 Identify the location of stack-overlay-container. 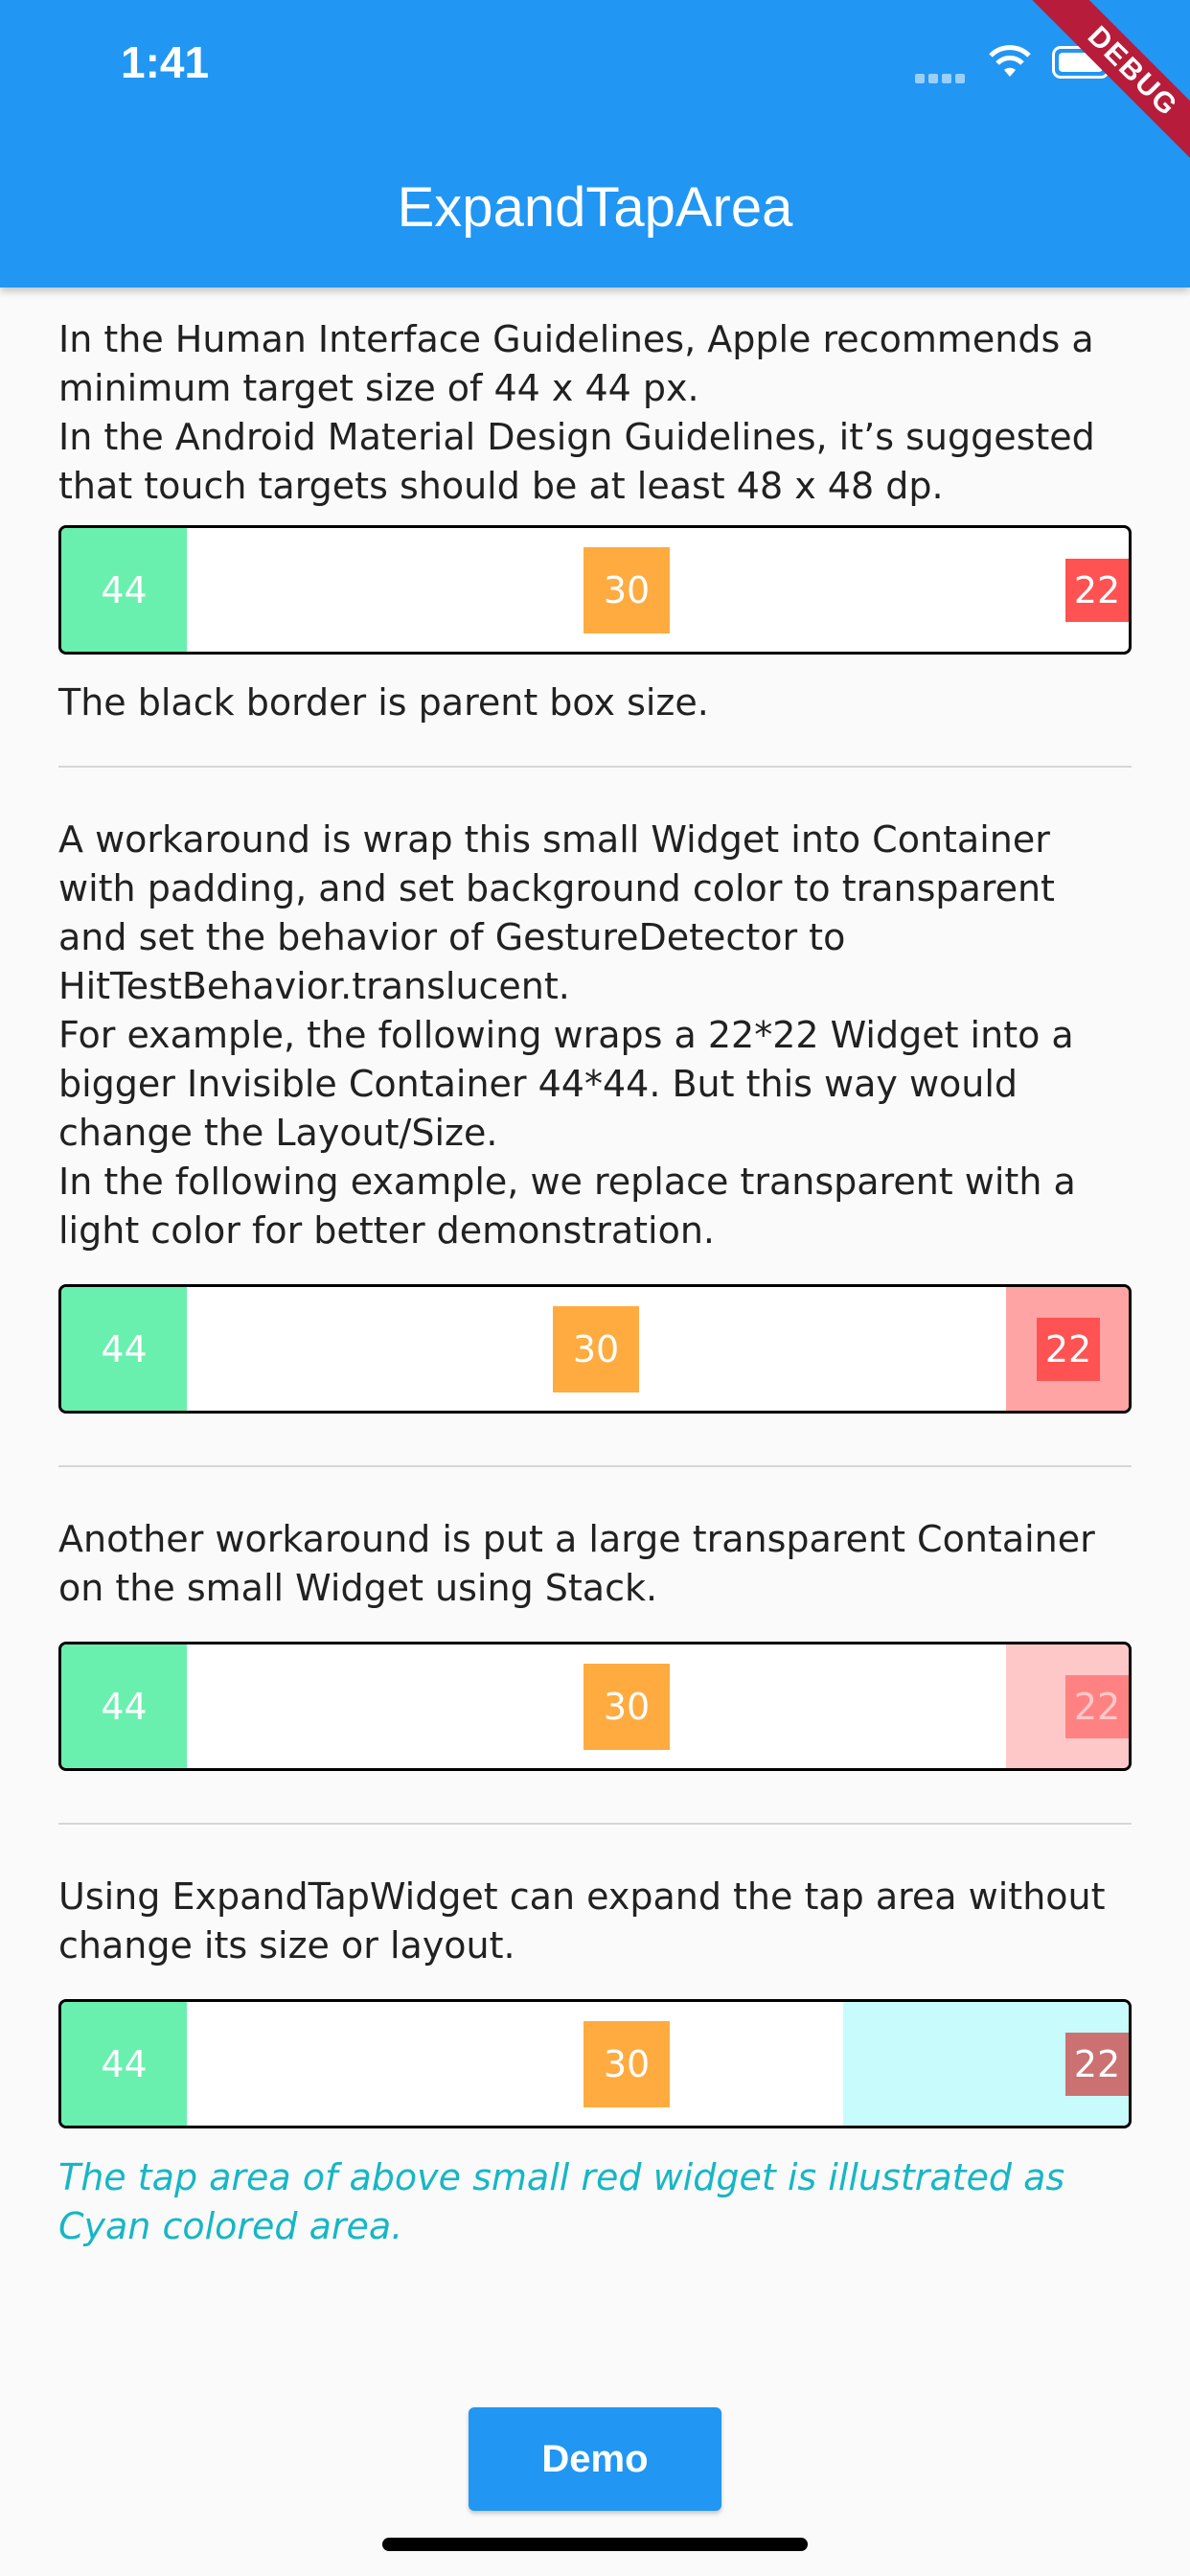
(1068, 1706).